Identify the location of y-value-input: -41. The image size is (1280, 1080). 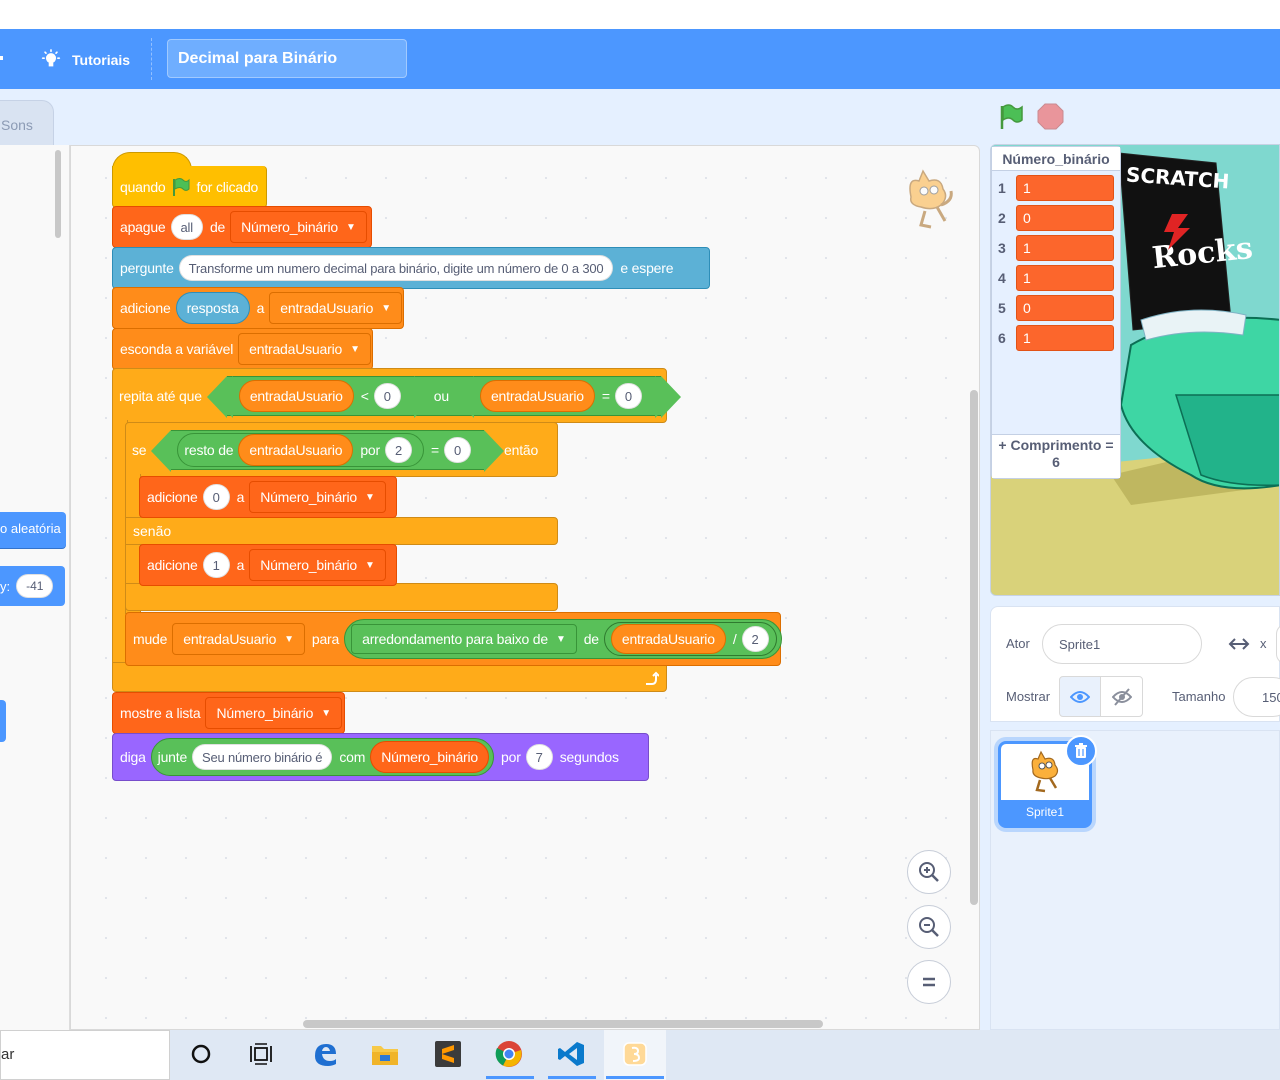
(35, 586).